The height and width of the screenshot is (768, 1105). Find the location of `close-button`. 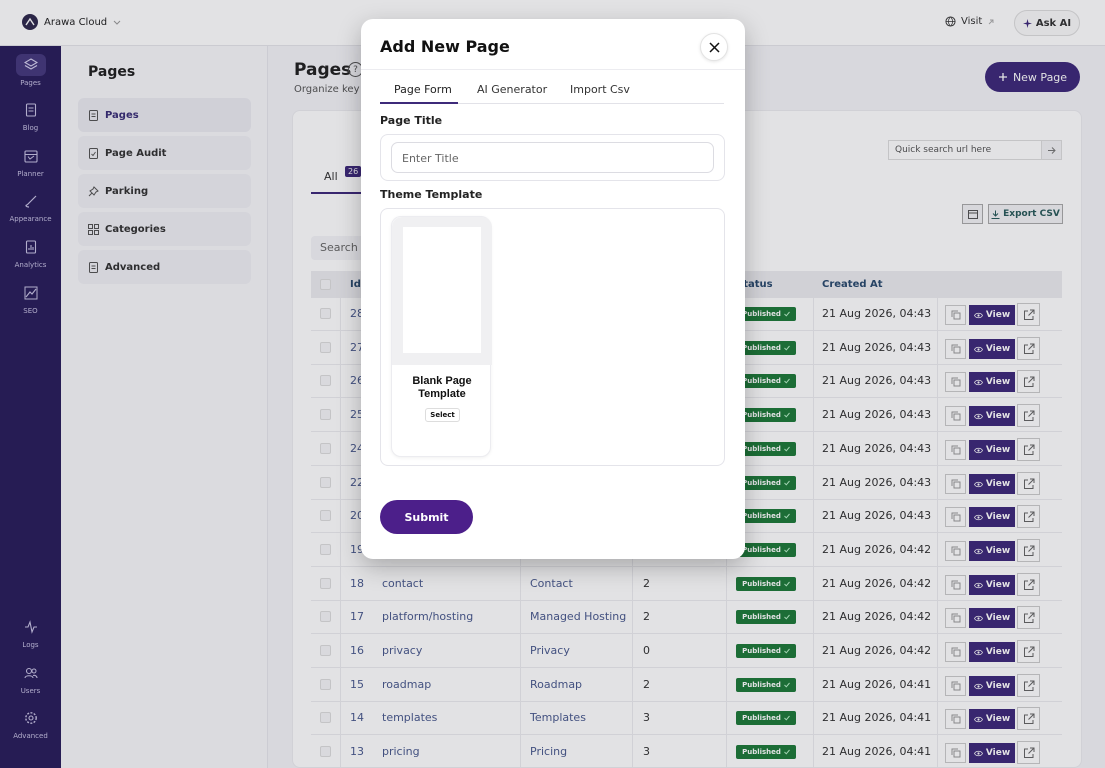

close-button is located at coordinates (714, 47).